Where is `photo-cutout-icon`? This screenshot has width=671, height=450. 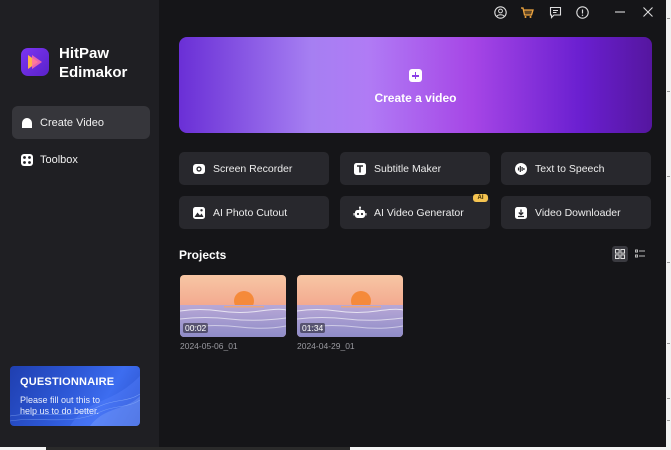 photo-cutout-icon is located at coordinates (199, 213).